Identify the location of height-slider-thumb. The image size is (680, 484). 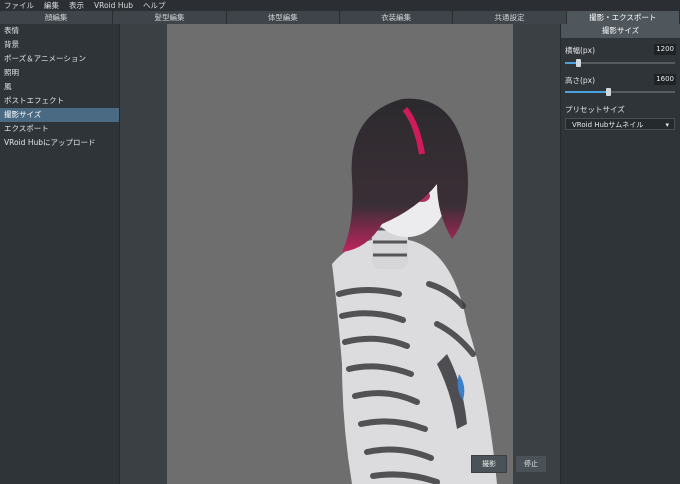
(608, 92).